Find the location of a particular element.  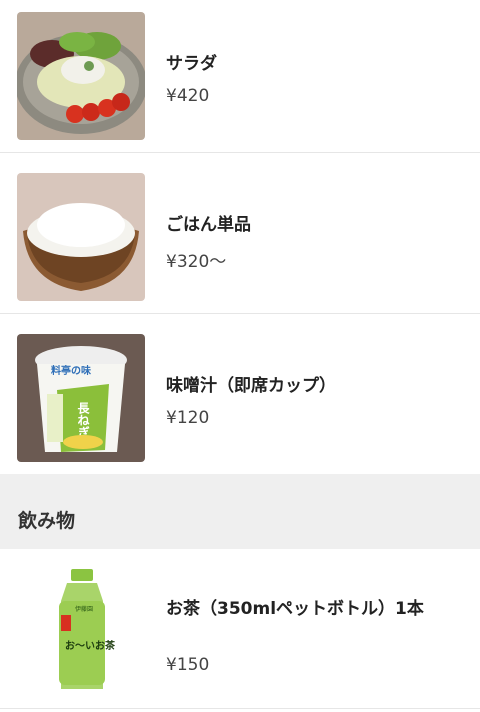

soup-cup-flavor-label: 長ねぎ is located at coordinates (83, 419).